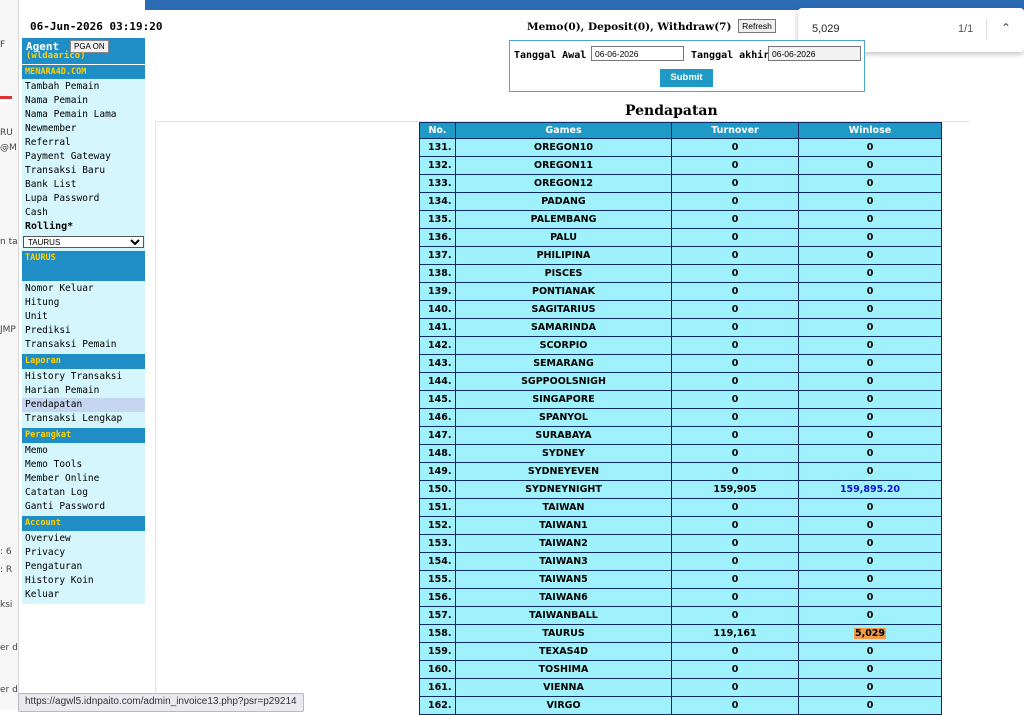  I want to click on menu-item-pendapatan: Pendapatan, so click(83, 405).